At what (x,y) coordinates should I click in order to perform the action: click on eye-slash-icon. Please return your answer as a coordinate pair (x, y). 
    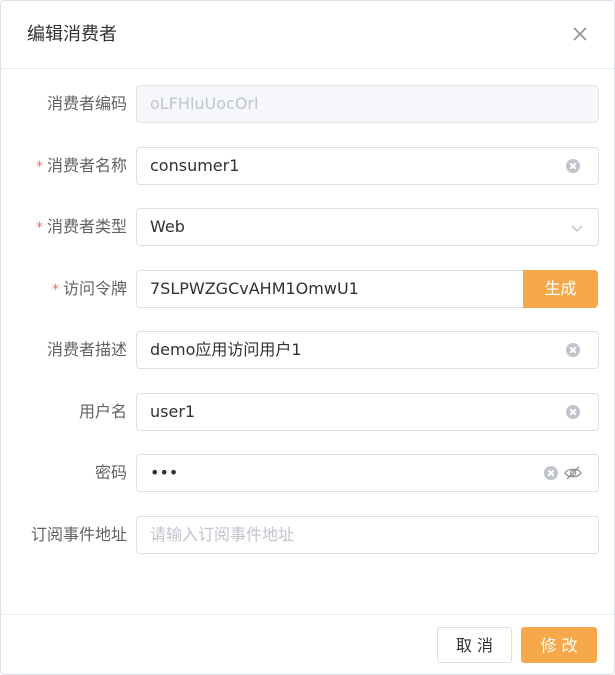
    Looking at the image, I should click on (573, 473).